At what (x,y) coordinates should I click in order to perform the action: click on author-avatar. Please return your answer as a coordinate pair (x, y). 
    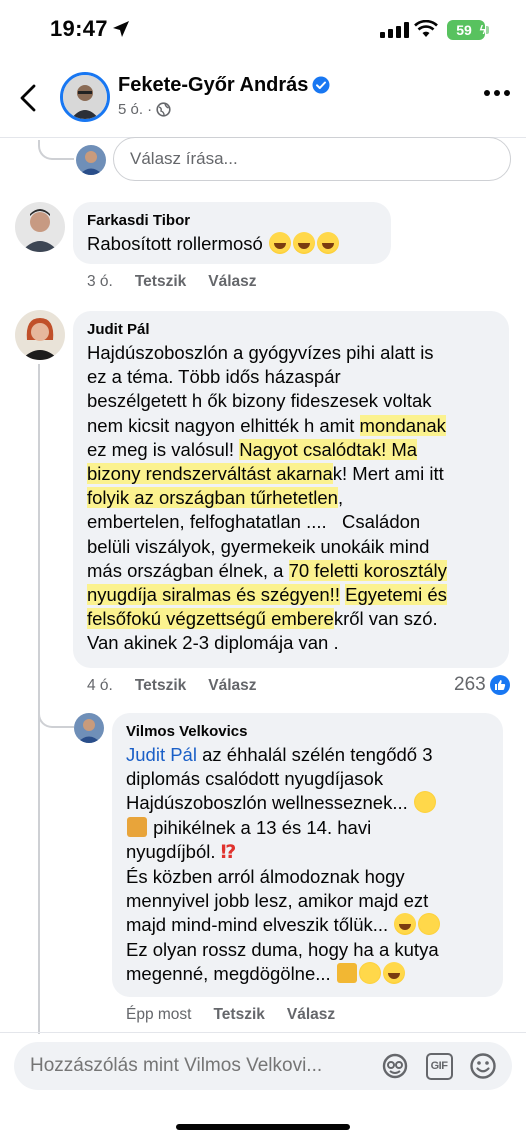
    Looking at the image, I should click on (85, 97).